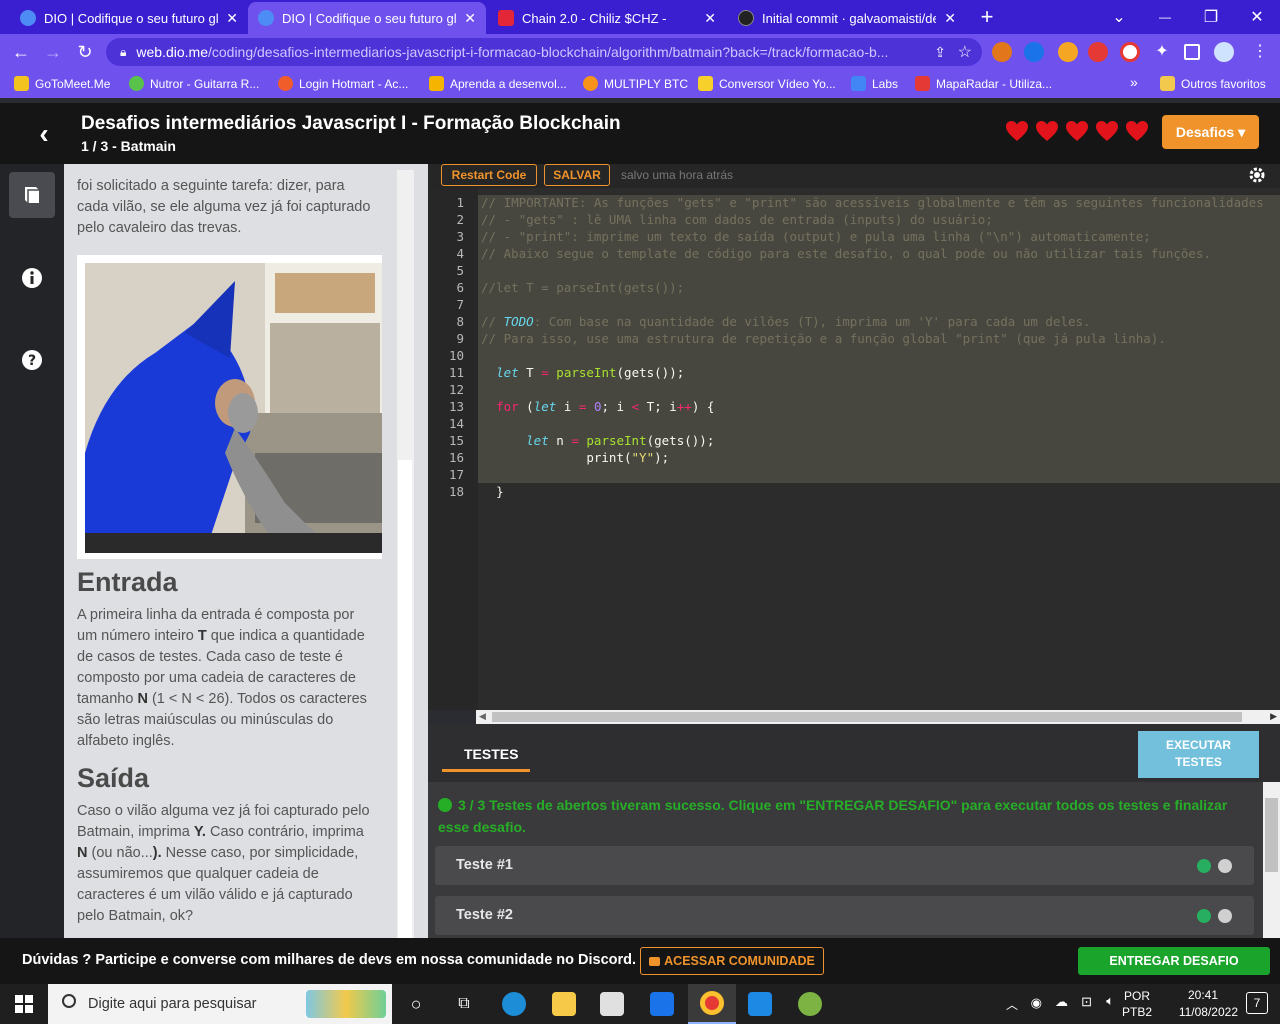 Image resolution: width=1280 pixels, height=1024 pixels. What do you see at coordinates (760, 1004) in the screenshot?
I see `vscode-icon` at bounding box center [760, 1004].